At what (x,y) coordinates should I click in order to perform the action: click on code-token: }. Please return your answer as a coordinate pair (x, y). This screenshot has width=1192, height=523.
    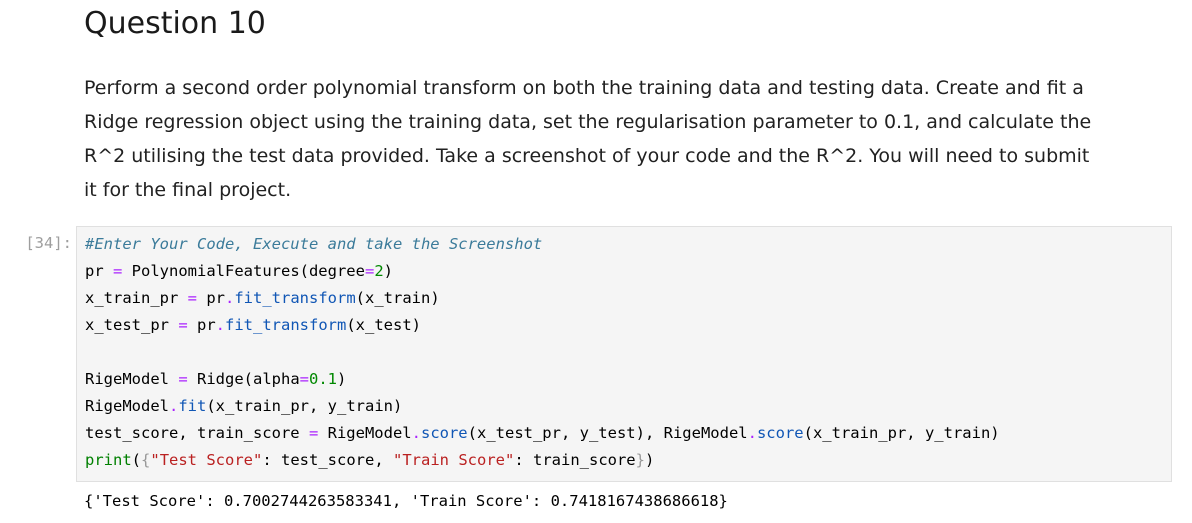
    Looking at the image, I should click on (640, 460).